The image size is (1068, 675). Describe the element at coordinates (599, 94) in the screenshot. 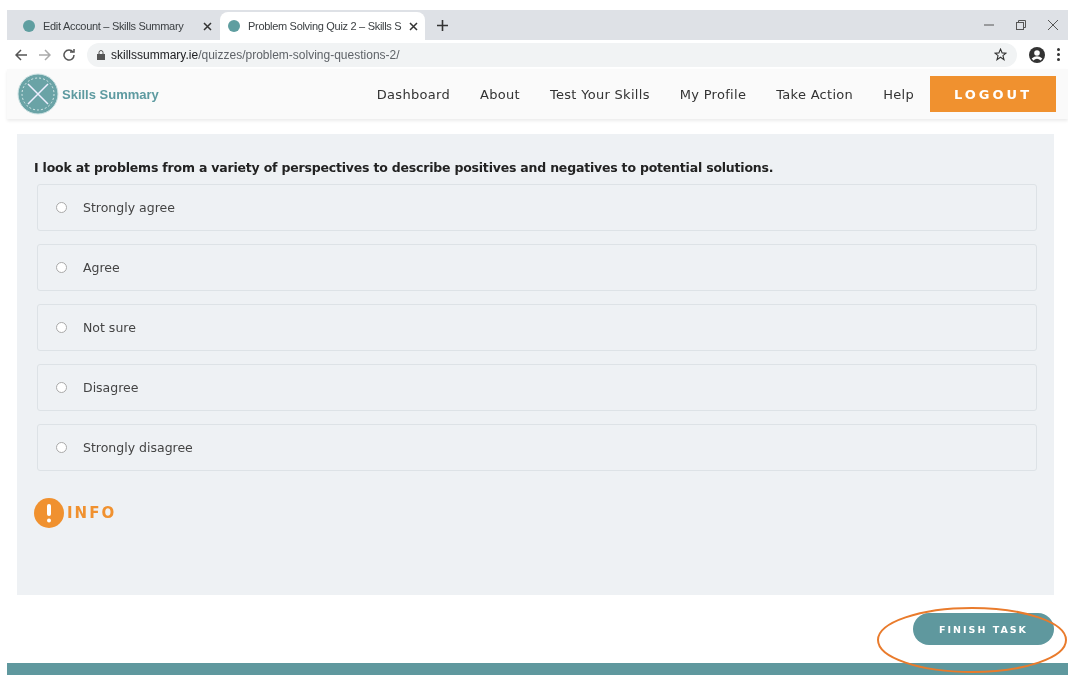

I see `nav-link: Test Your Skills` at that location.